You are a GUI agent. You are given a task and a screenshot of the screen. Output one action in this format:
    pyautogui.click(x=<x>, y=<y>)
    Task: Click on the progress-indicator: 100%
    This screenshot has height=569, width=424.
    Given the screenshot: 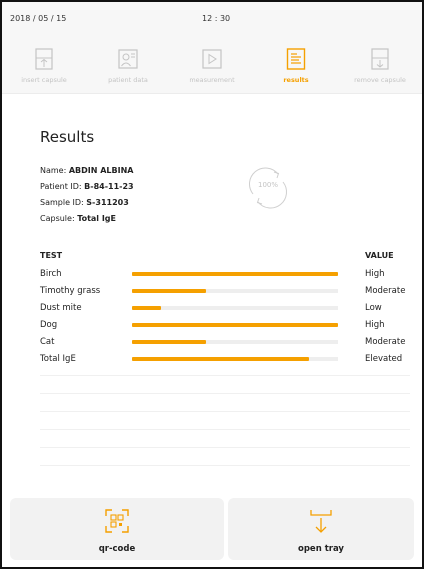 What is the action you would take?
    pyautogui.click(x=268, y=188)
    